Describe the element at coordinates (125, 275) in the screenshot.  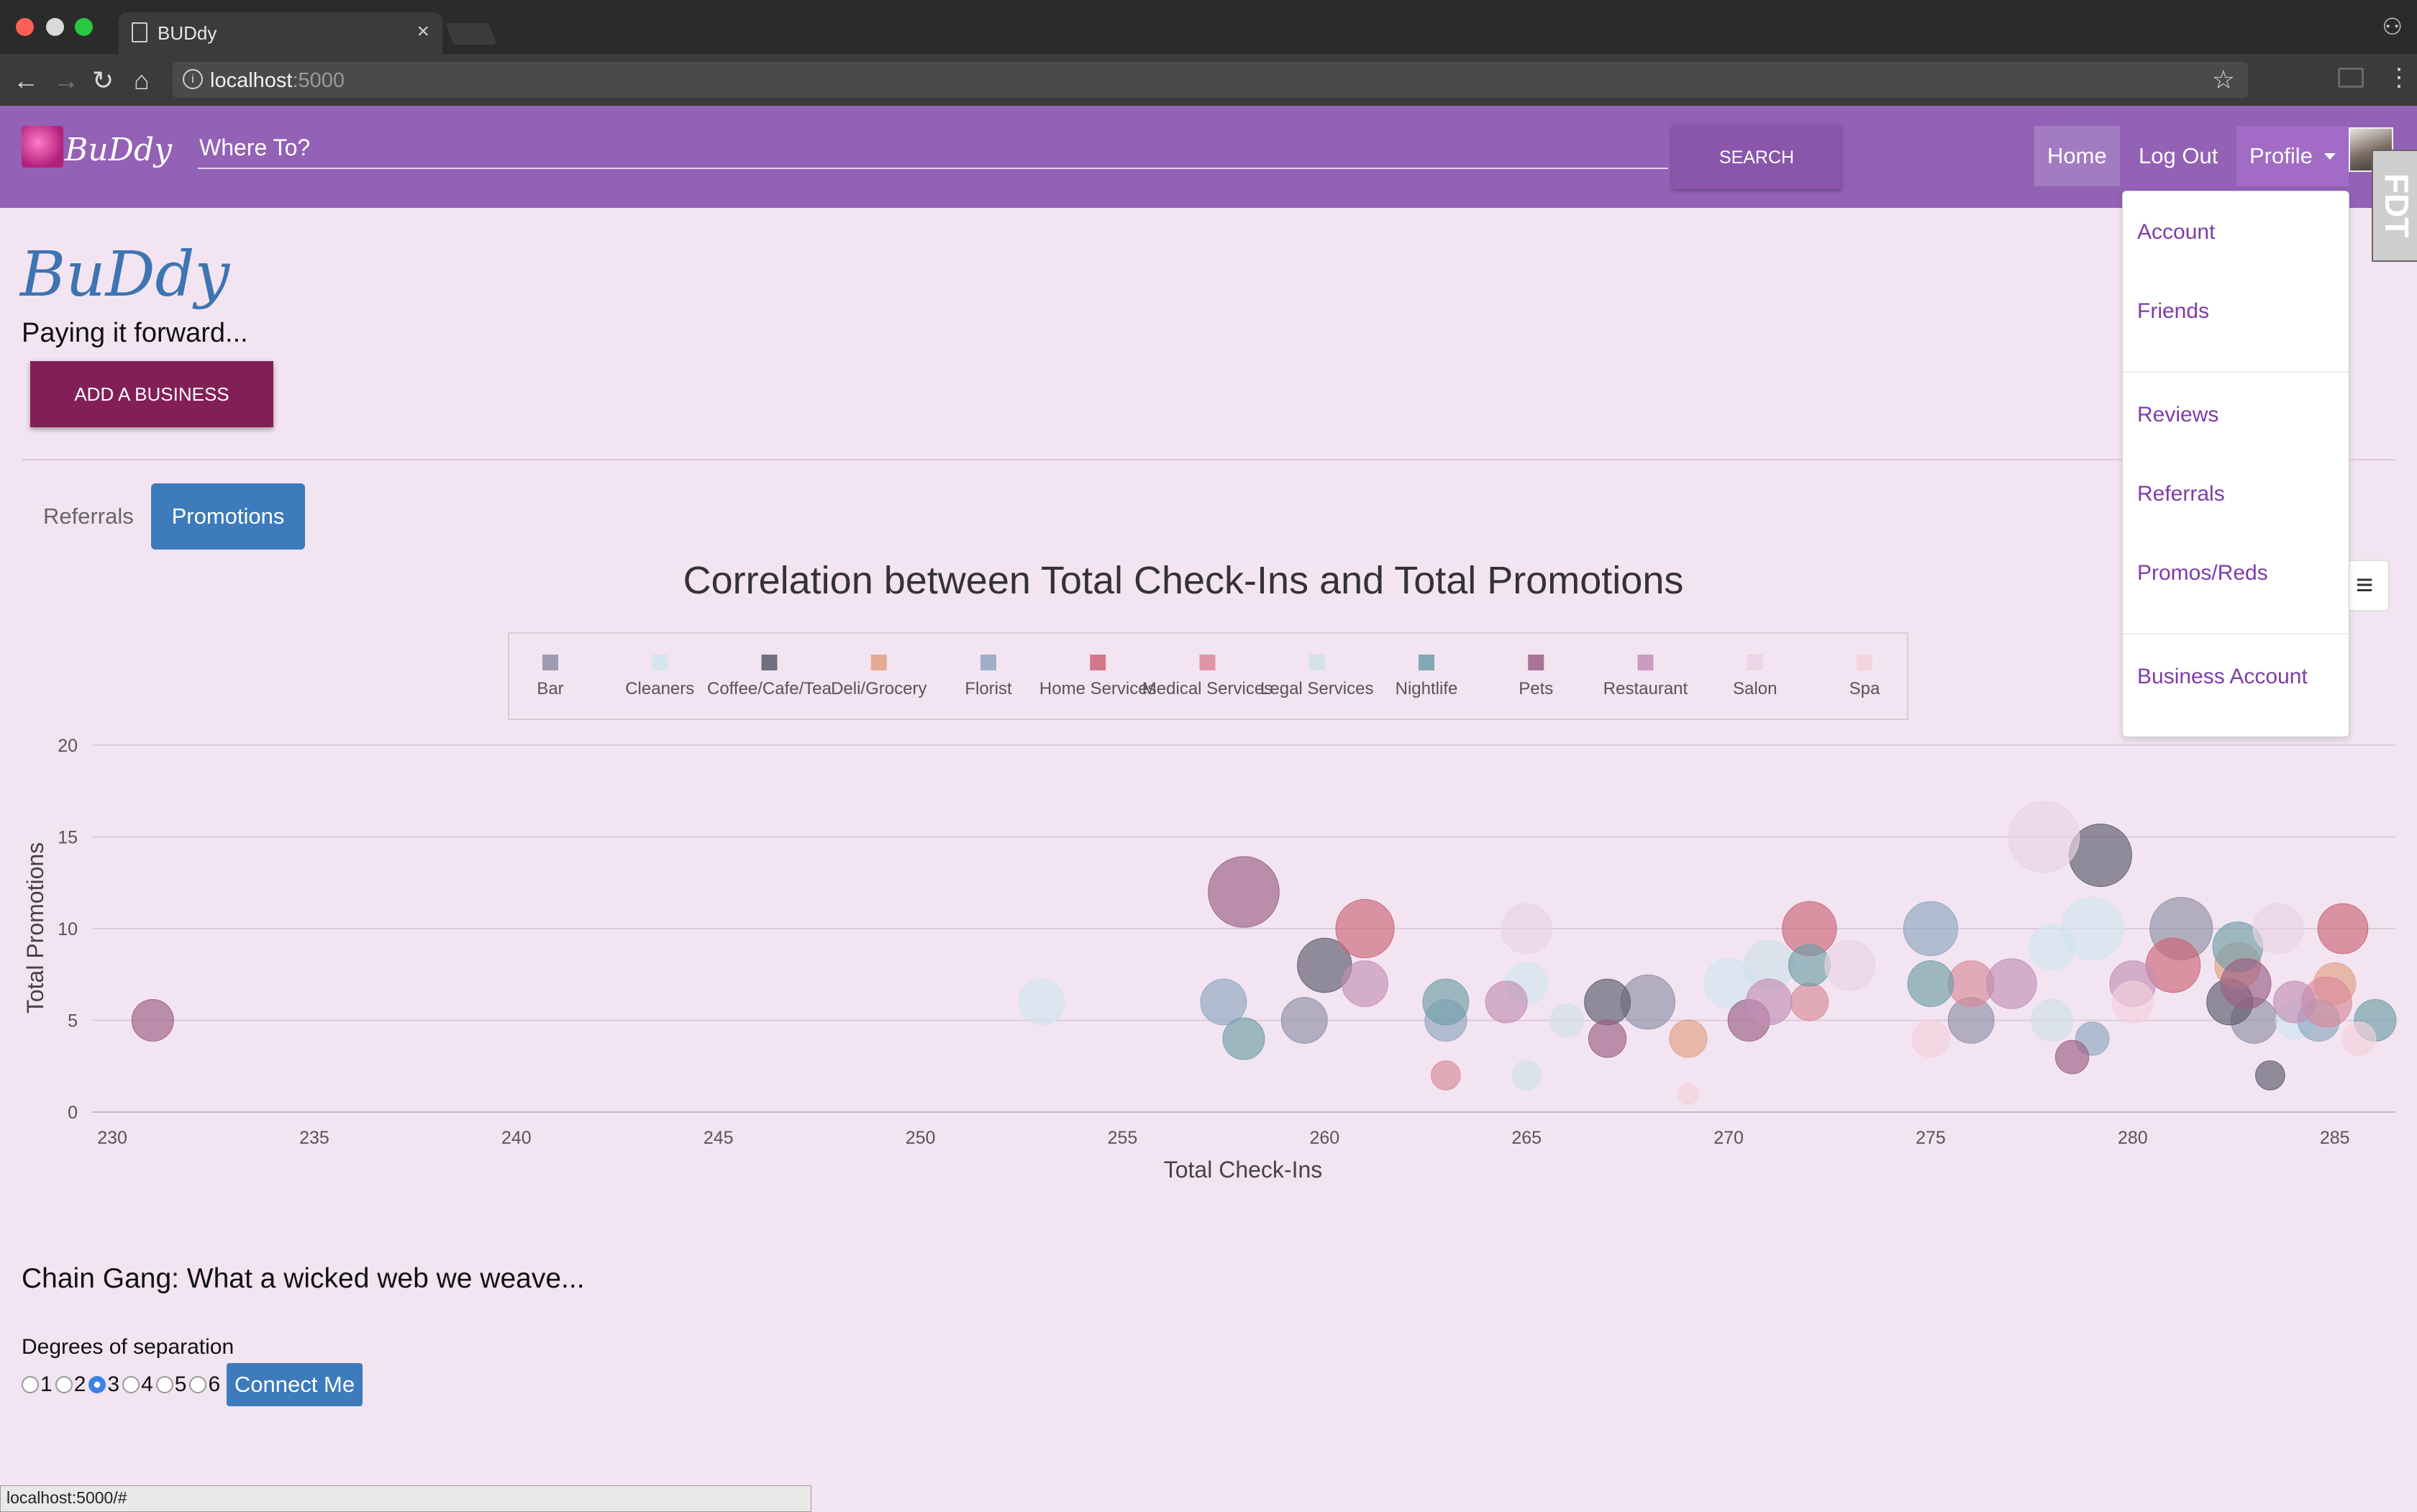
I see `page-brand-title: BuDdy` at that location.